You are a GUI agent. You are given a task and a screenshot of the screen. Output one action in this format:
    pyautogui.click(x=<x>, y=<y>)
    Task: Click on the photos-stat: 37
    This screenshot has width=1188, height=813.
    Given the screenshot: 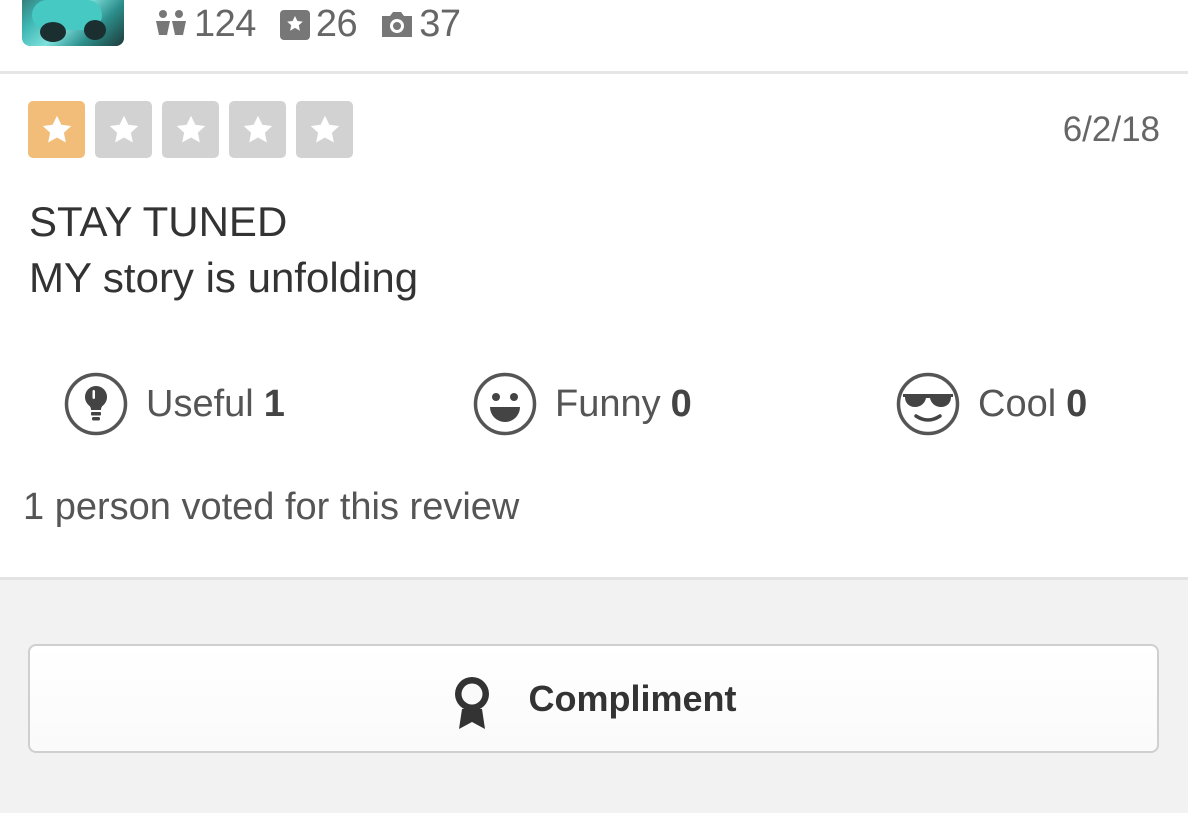 What is the action you would take?
    pyautogui.click(x=420, y=24)
    